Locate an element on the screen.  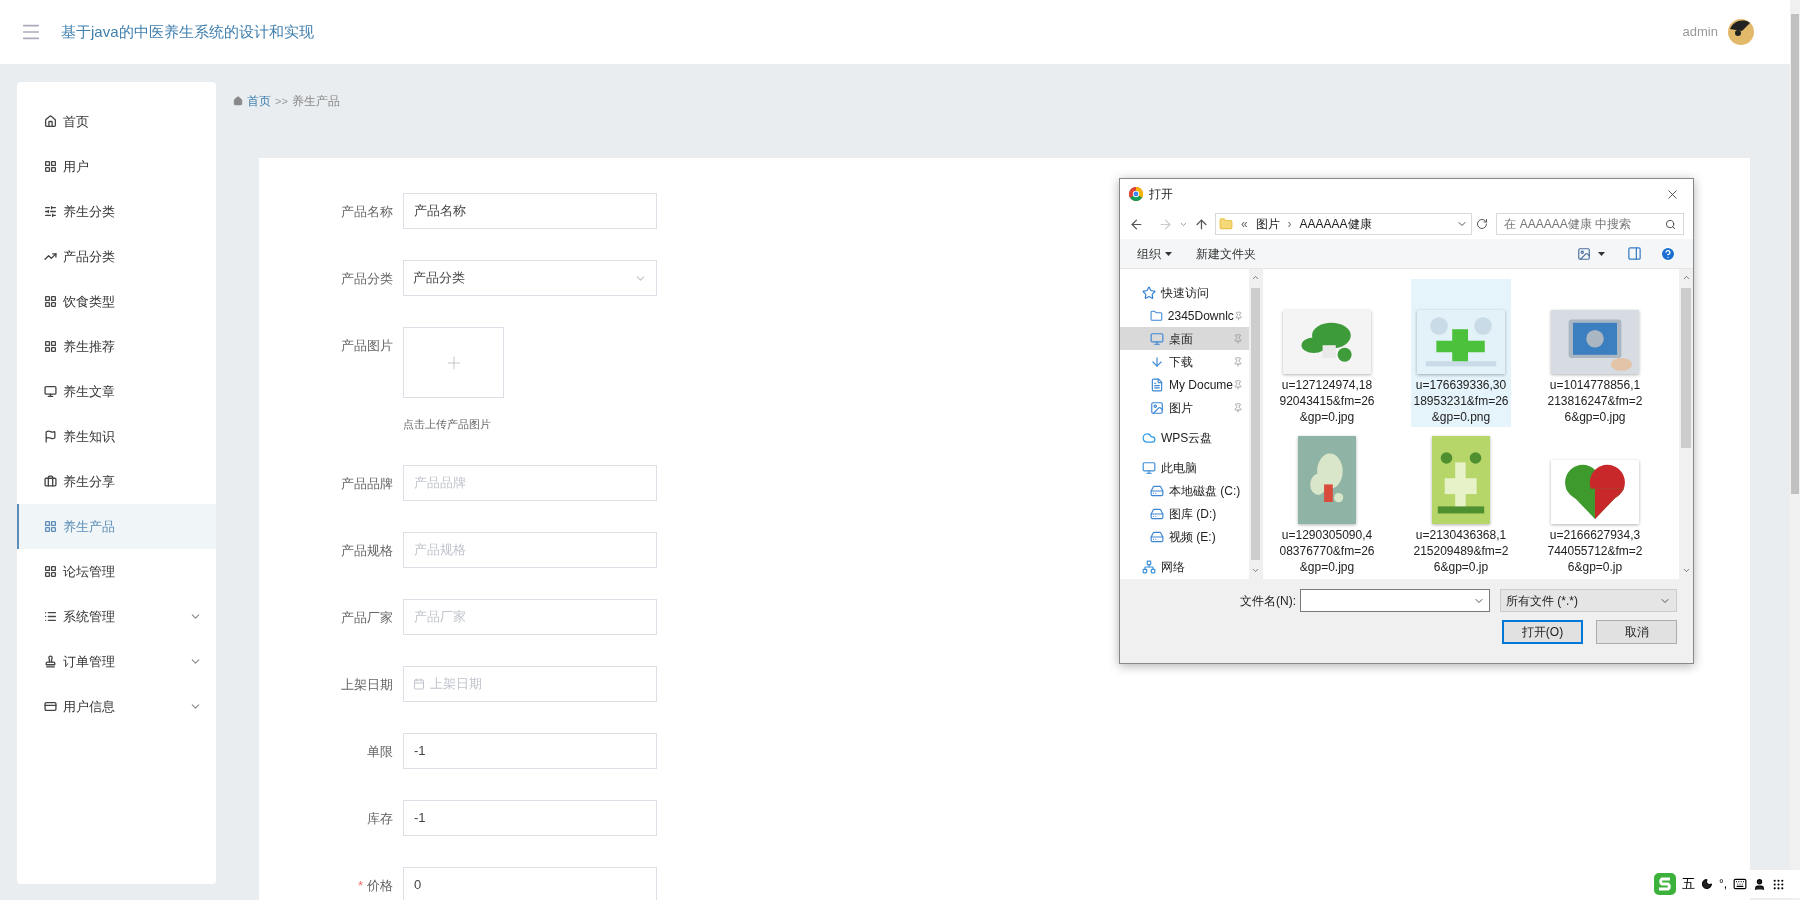
nav-item: 2345Downlc is located at coordinates (1184, 315).